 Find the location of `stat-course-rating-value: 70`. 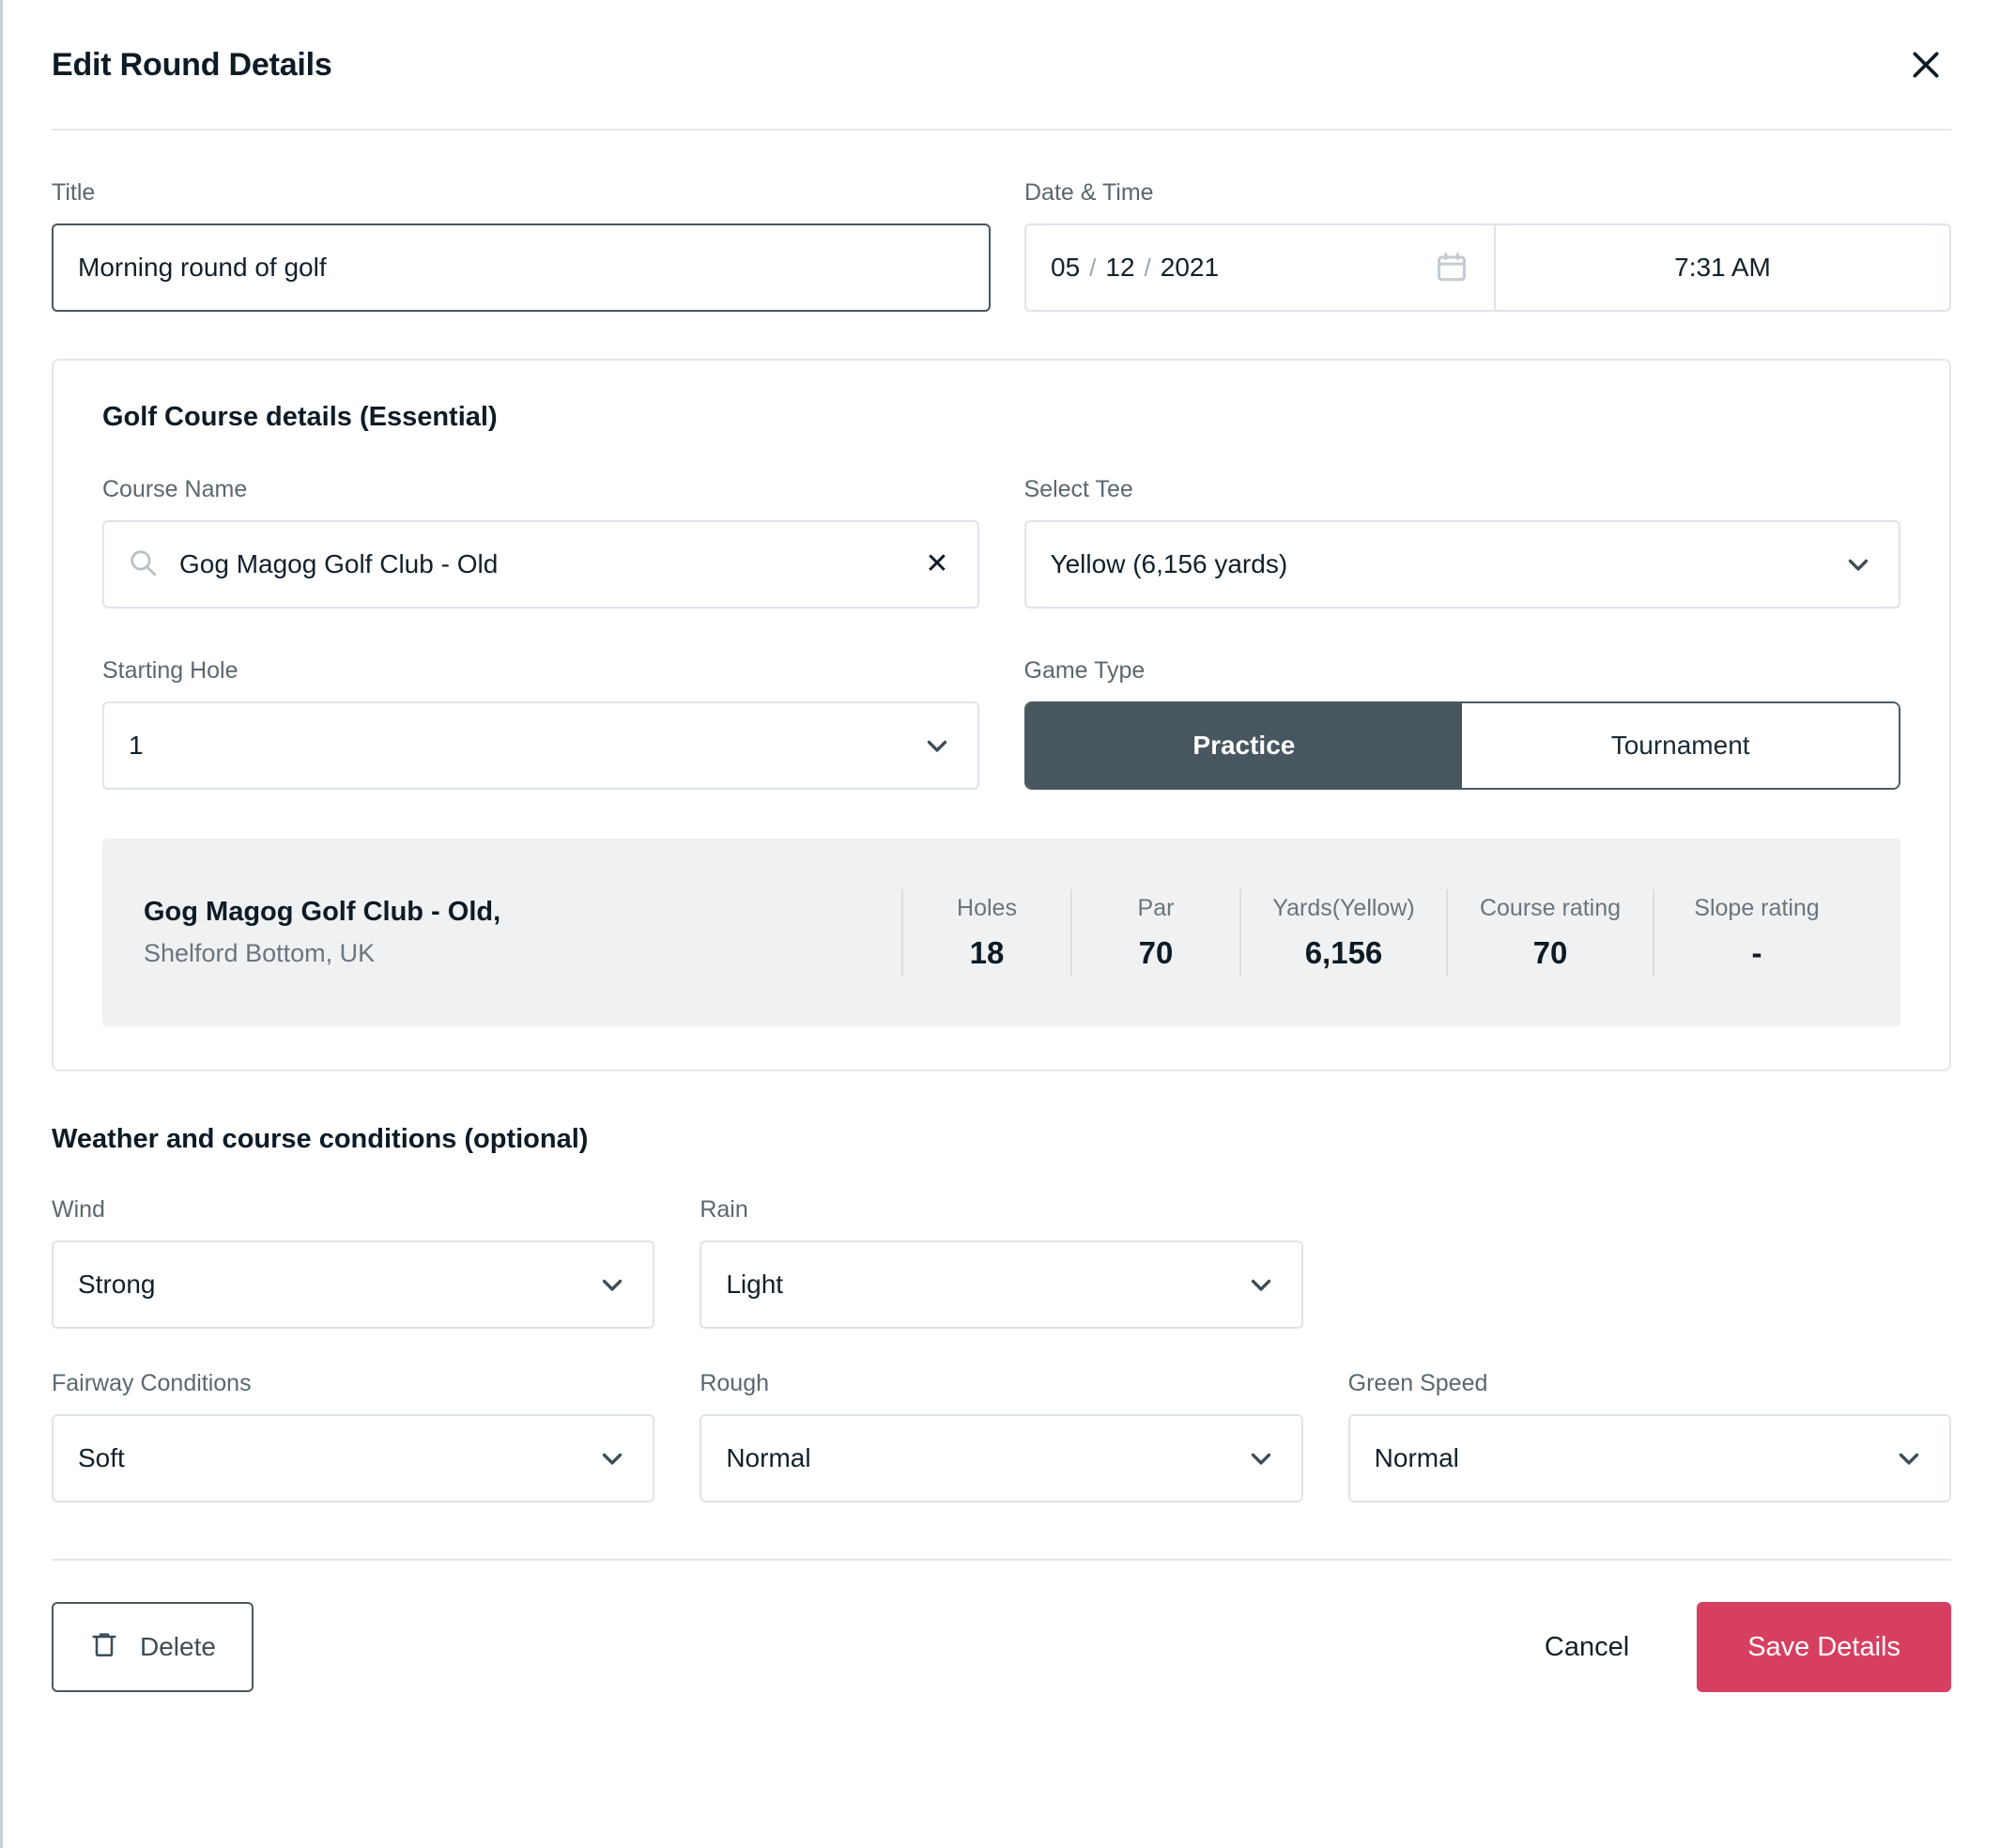

stat-course-rating-value: 70 is located at coordinates (1550, 952).